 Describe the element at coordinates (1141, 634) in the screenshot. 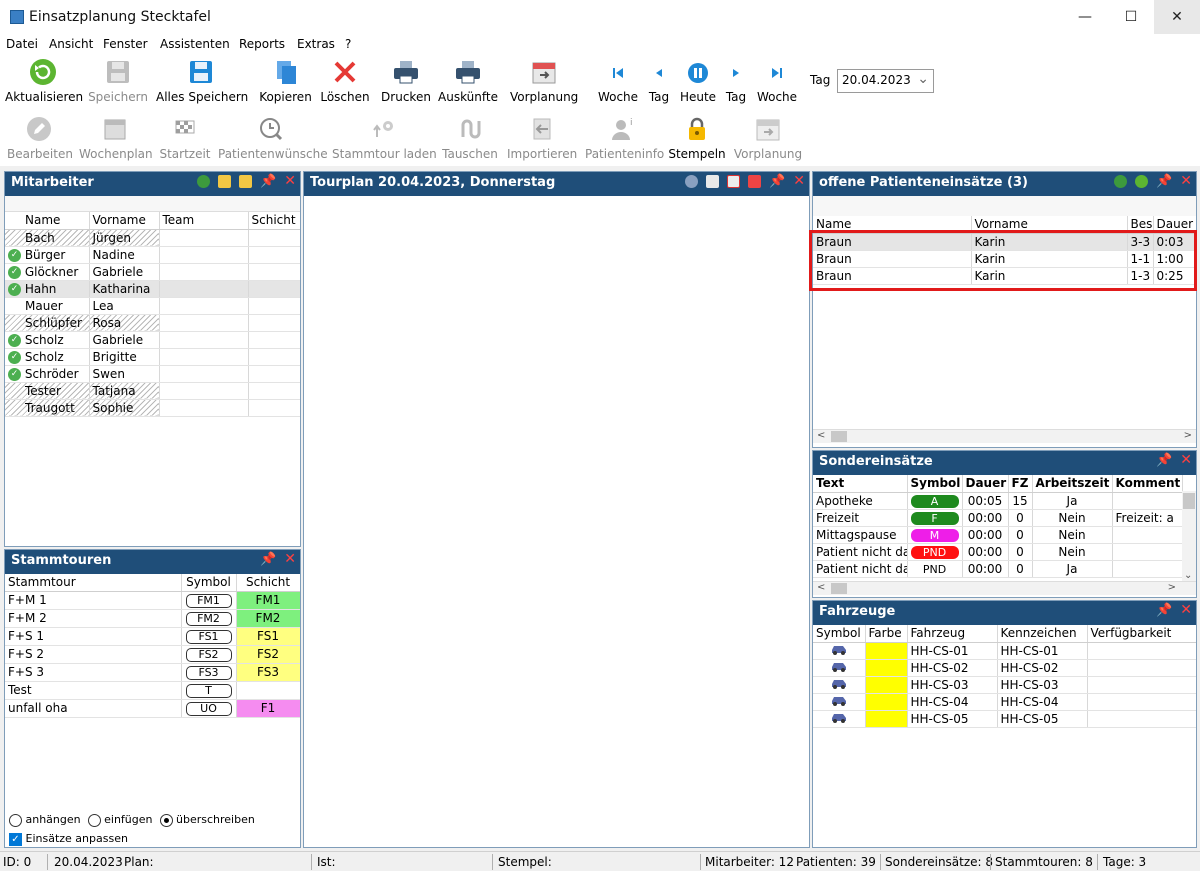

I see `col-verfuegbarkeit: Verfügbarkeit` at that location.